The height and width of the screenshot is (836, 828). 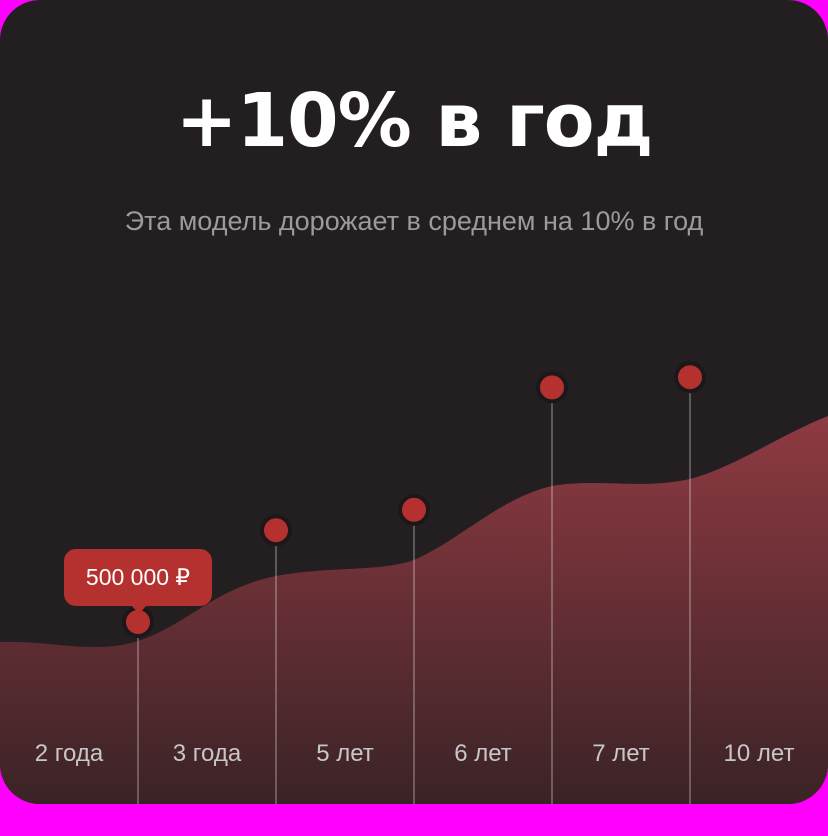 I want to click on x-tick-label: 7 лет, so click(x=621, y=753).